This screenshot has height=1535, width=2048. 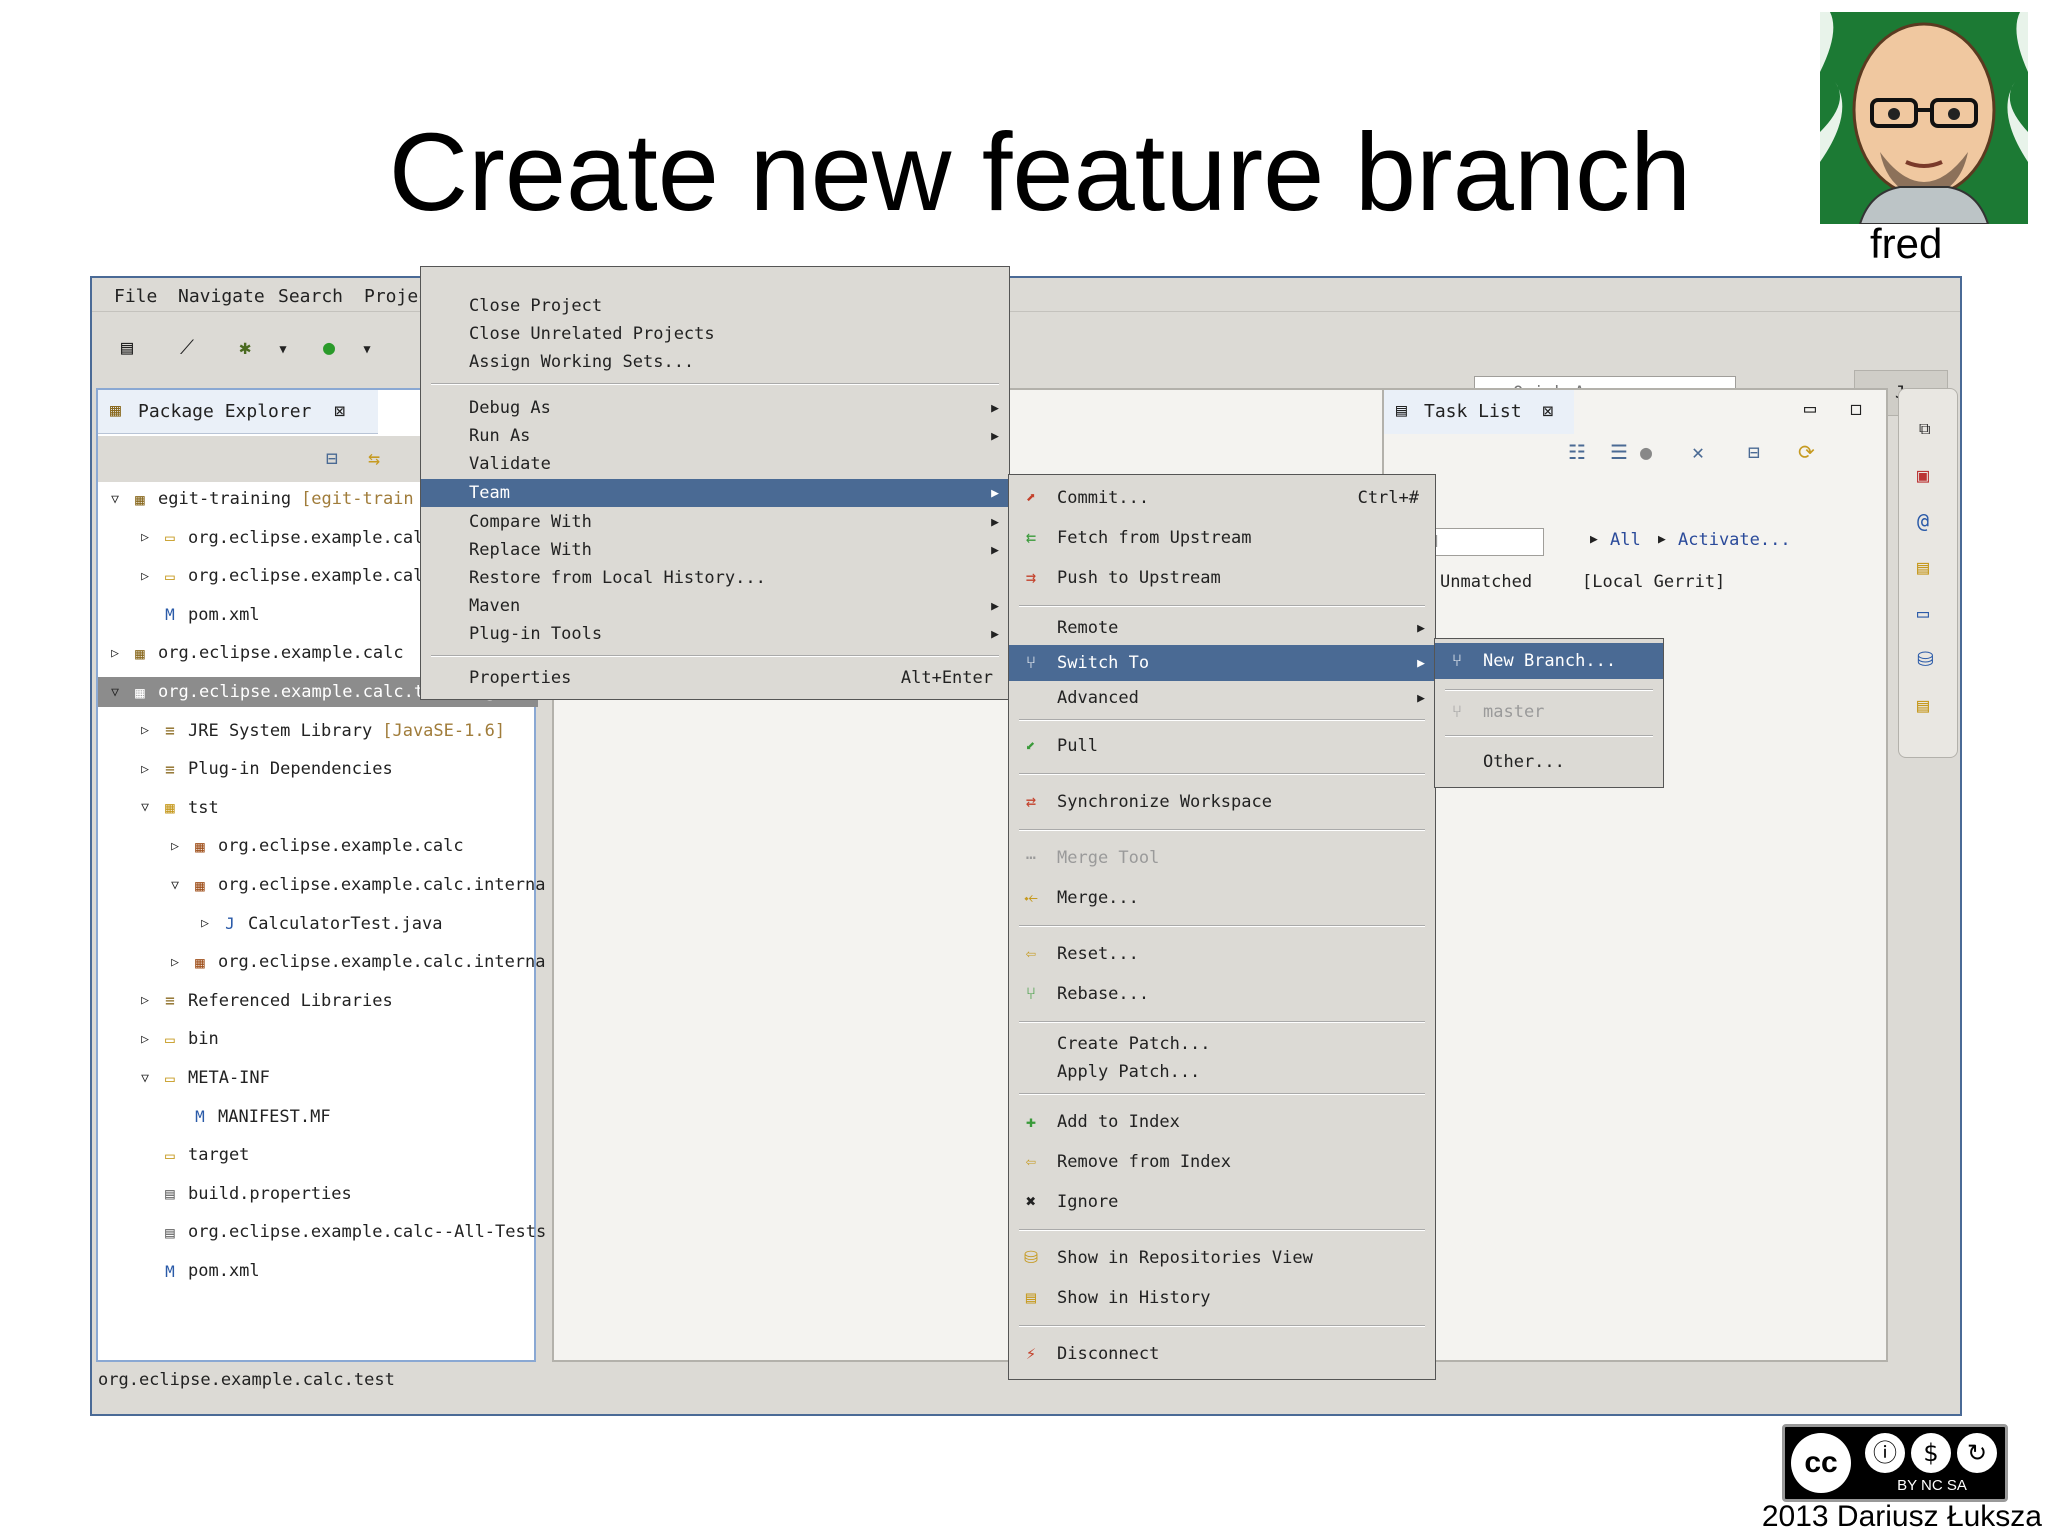 What do you see at coordinates (245, 347) in the screenshot?
I see `debug-icon: ✱` at bounding box center [245, 347].